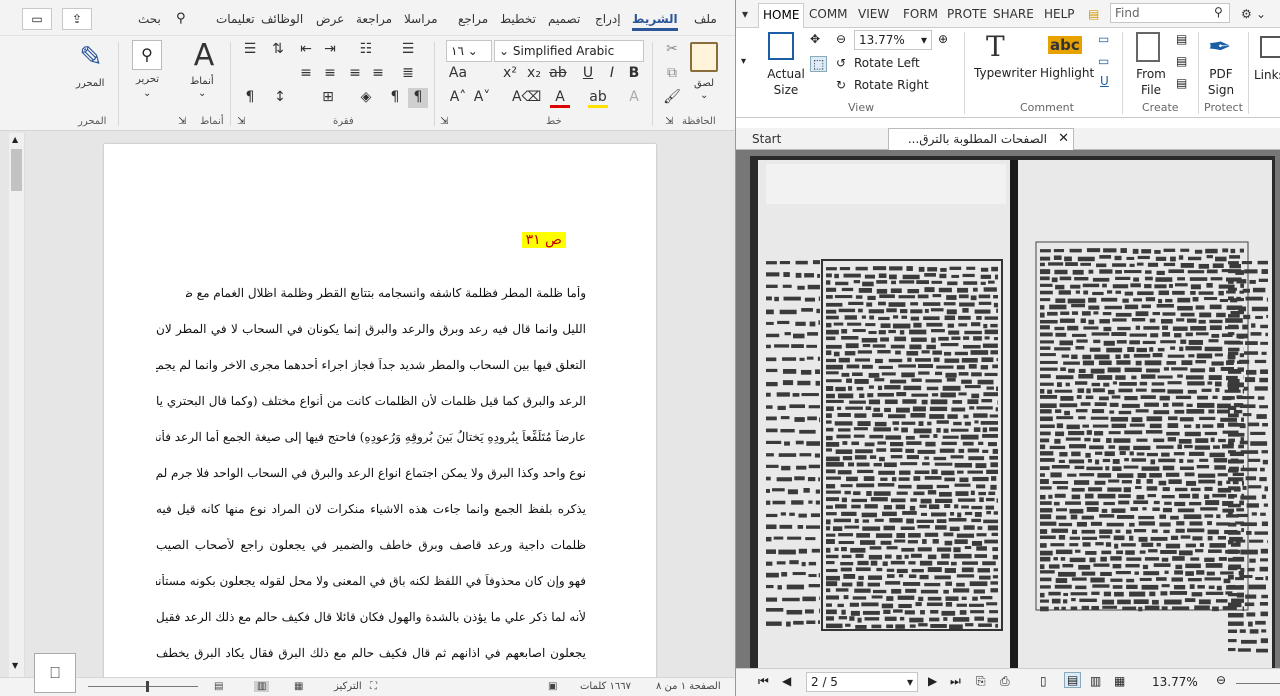 Image resolution: width=1280 pixels, height=696 pixels. What do you see at coordinates (204, 56) in the screenshot?
I see `styles-icon: A` at bounding box center [204, 56].